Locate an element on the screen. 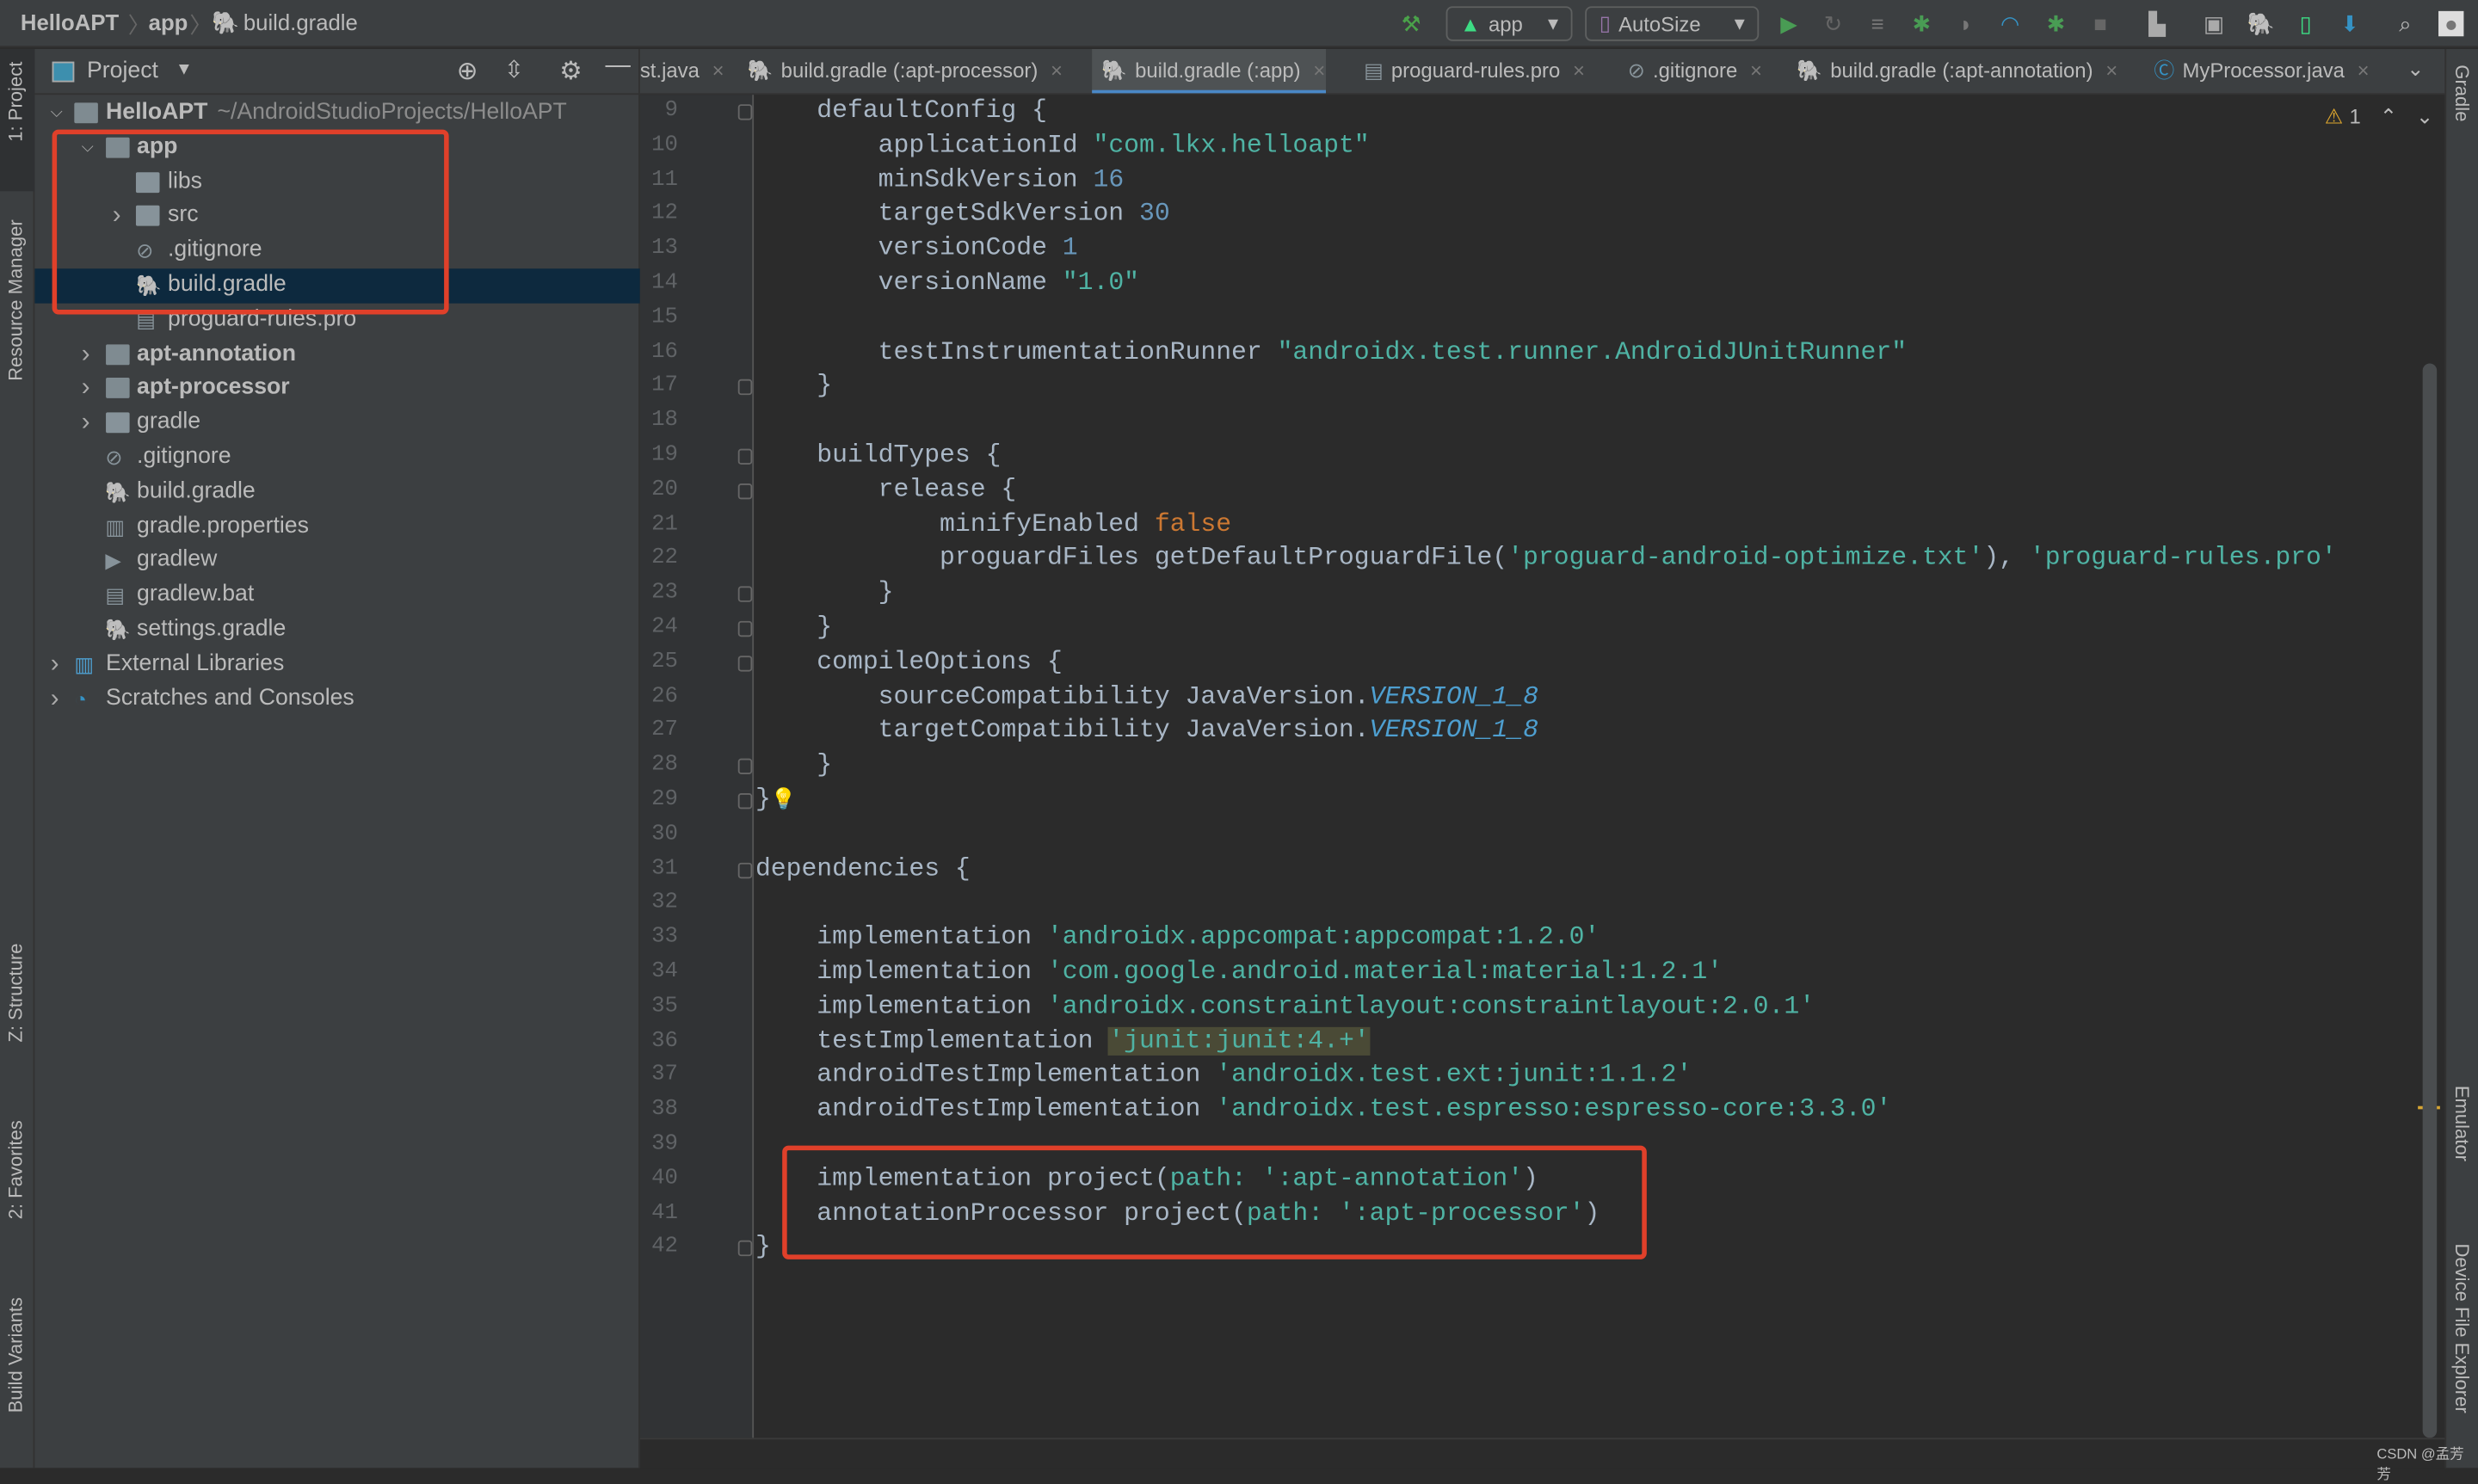 Image resolution: width=2478 pixels, height=1484 pixels. hammer-build-icon: ⚒ is located at coordinates (1410, 23).